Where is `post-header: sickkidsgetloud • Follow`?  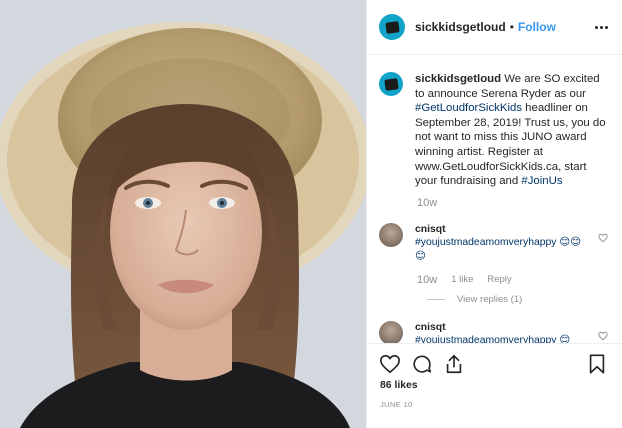
post-header: sickkidsgetloud • Follow is located at coordinates (494, 27).